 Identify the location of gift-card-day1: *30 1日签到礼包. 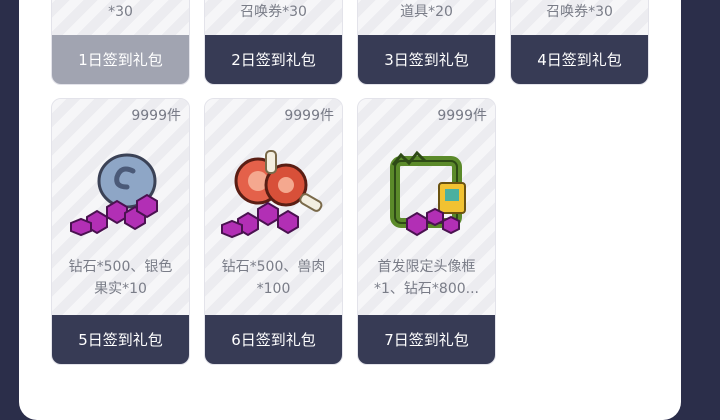
(120, 42).